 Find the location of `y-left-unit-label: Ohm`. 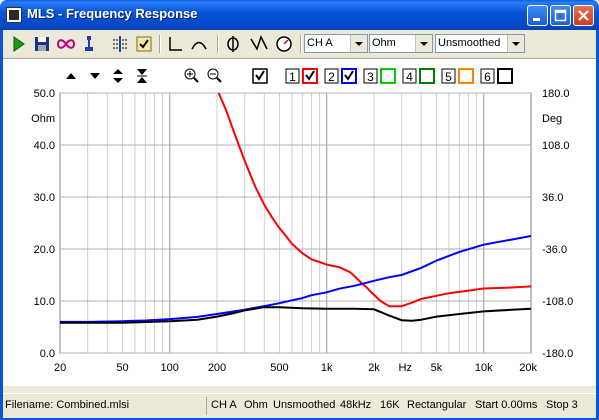

y-left-unit-label: Ohm is located at coordinates (43, 119).